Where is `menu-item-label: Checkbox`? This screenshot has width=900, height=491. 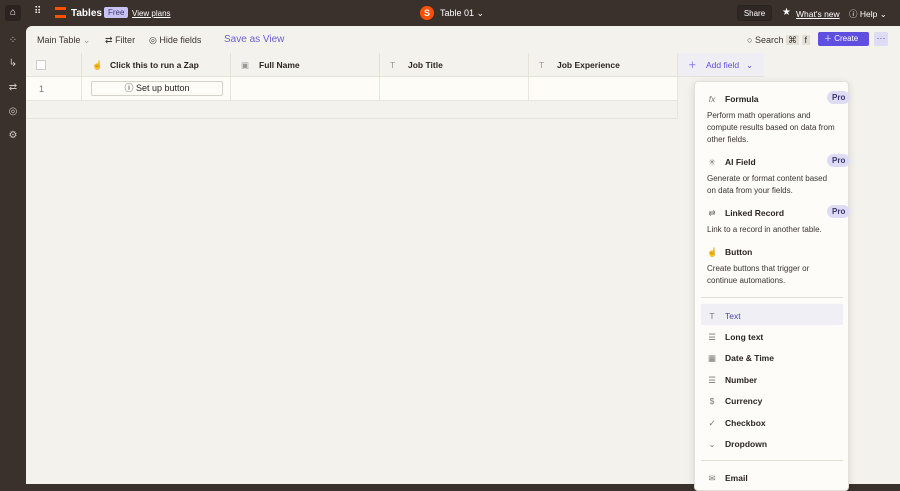
menu-item-label: Checkbox is located at coordinates (745, 423).